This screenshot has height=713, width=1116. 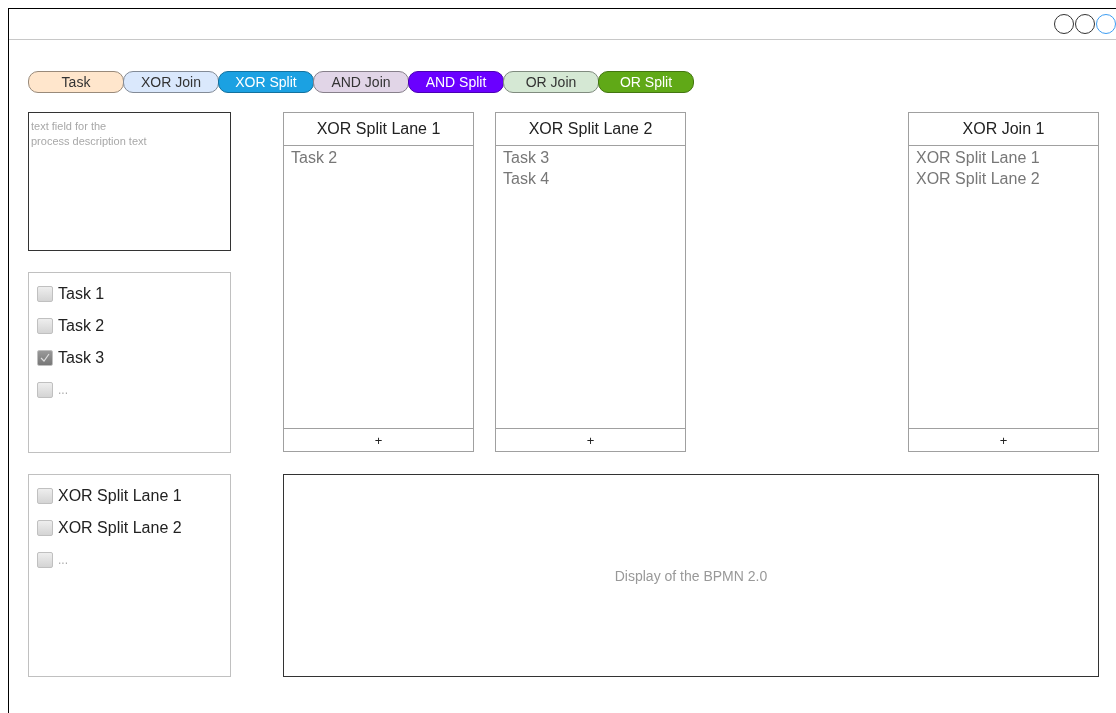 What do you see at coordinates (978, 178) in the screenshot?
I see `lane-item: XOR Split Lane 2` at bounding box center [978, 178].